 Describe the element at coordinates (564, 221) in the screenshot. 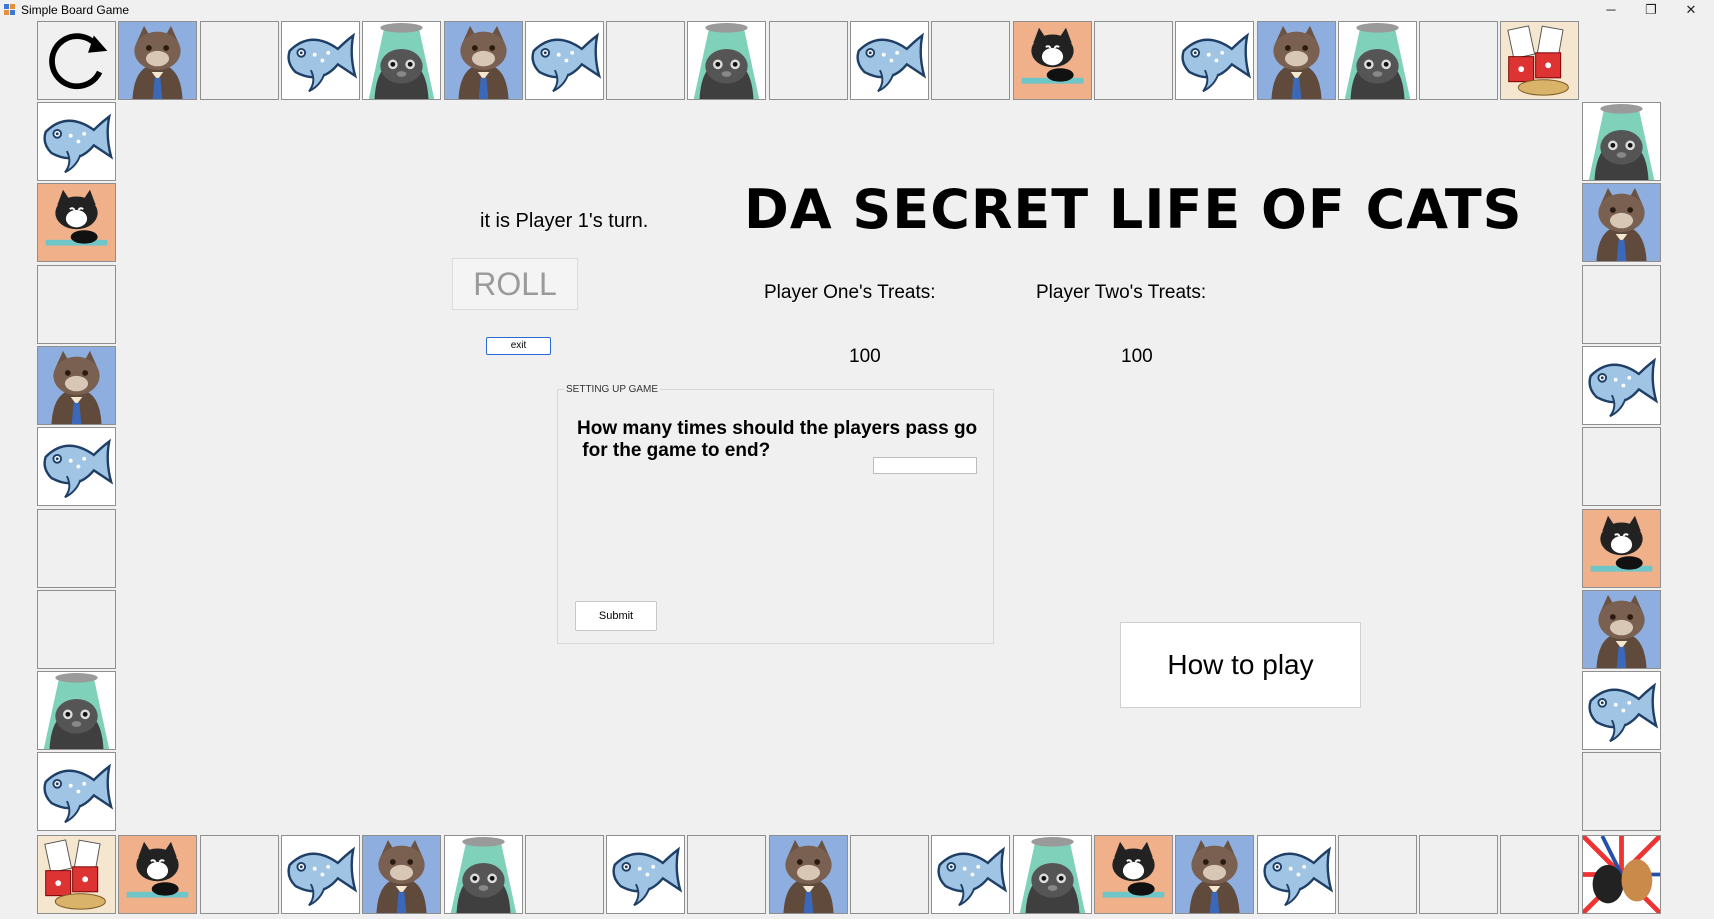

I see `turn-indicator: it is Player 1's turn.` at that location.